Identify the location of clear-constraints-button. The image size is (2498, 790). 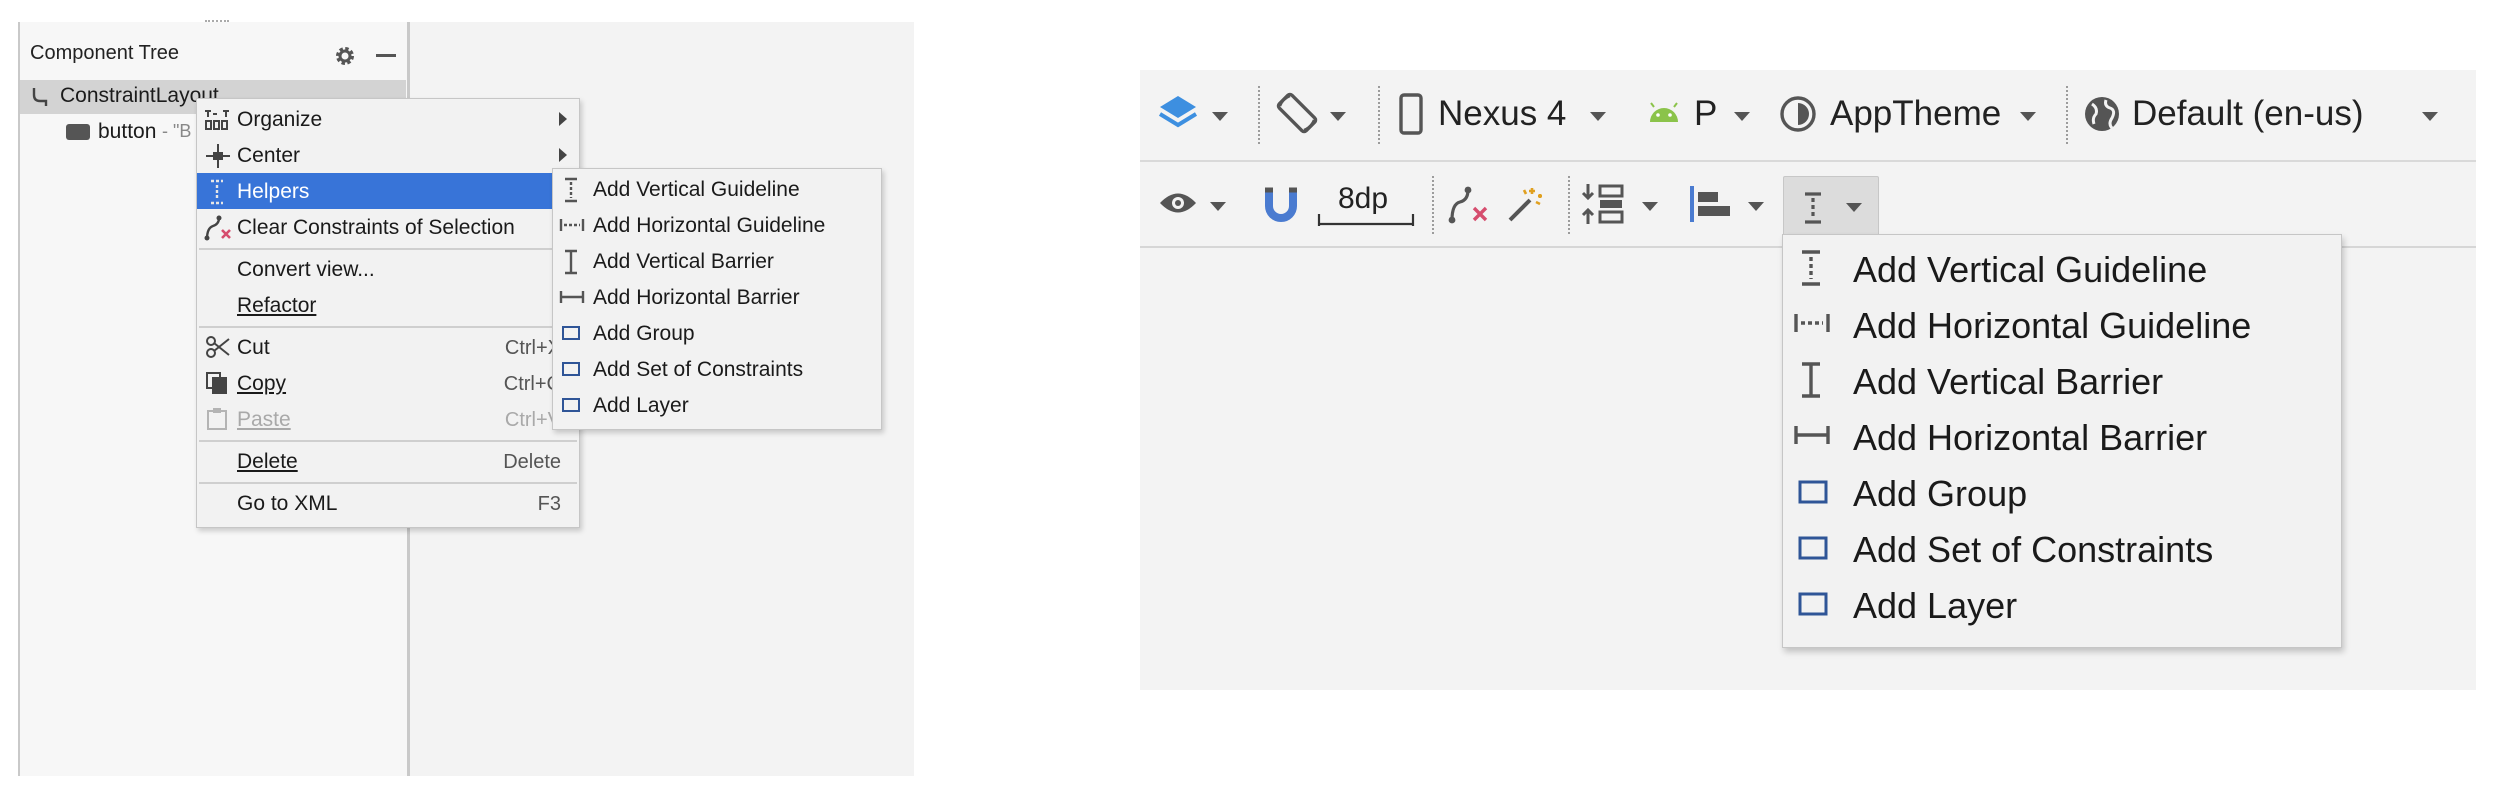
(1467, 204).